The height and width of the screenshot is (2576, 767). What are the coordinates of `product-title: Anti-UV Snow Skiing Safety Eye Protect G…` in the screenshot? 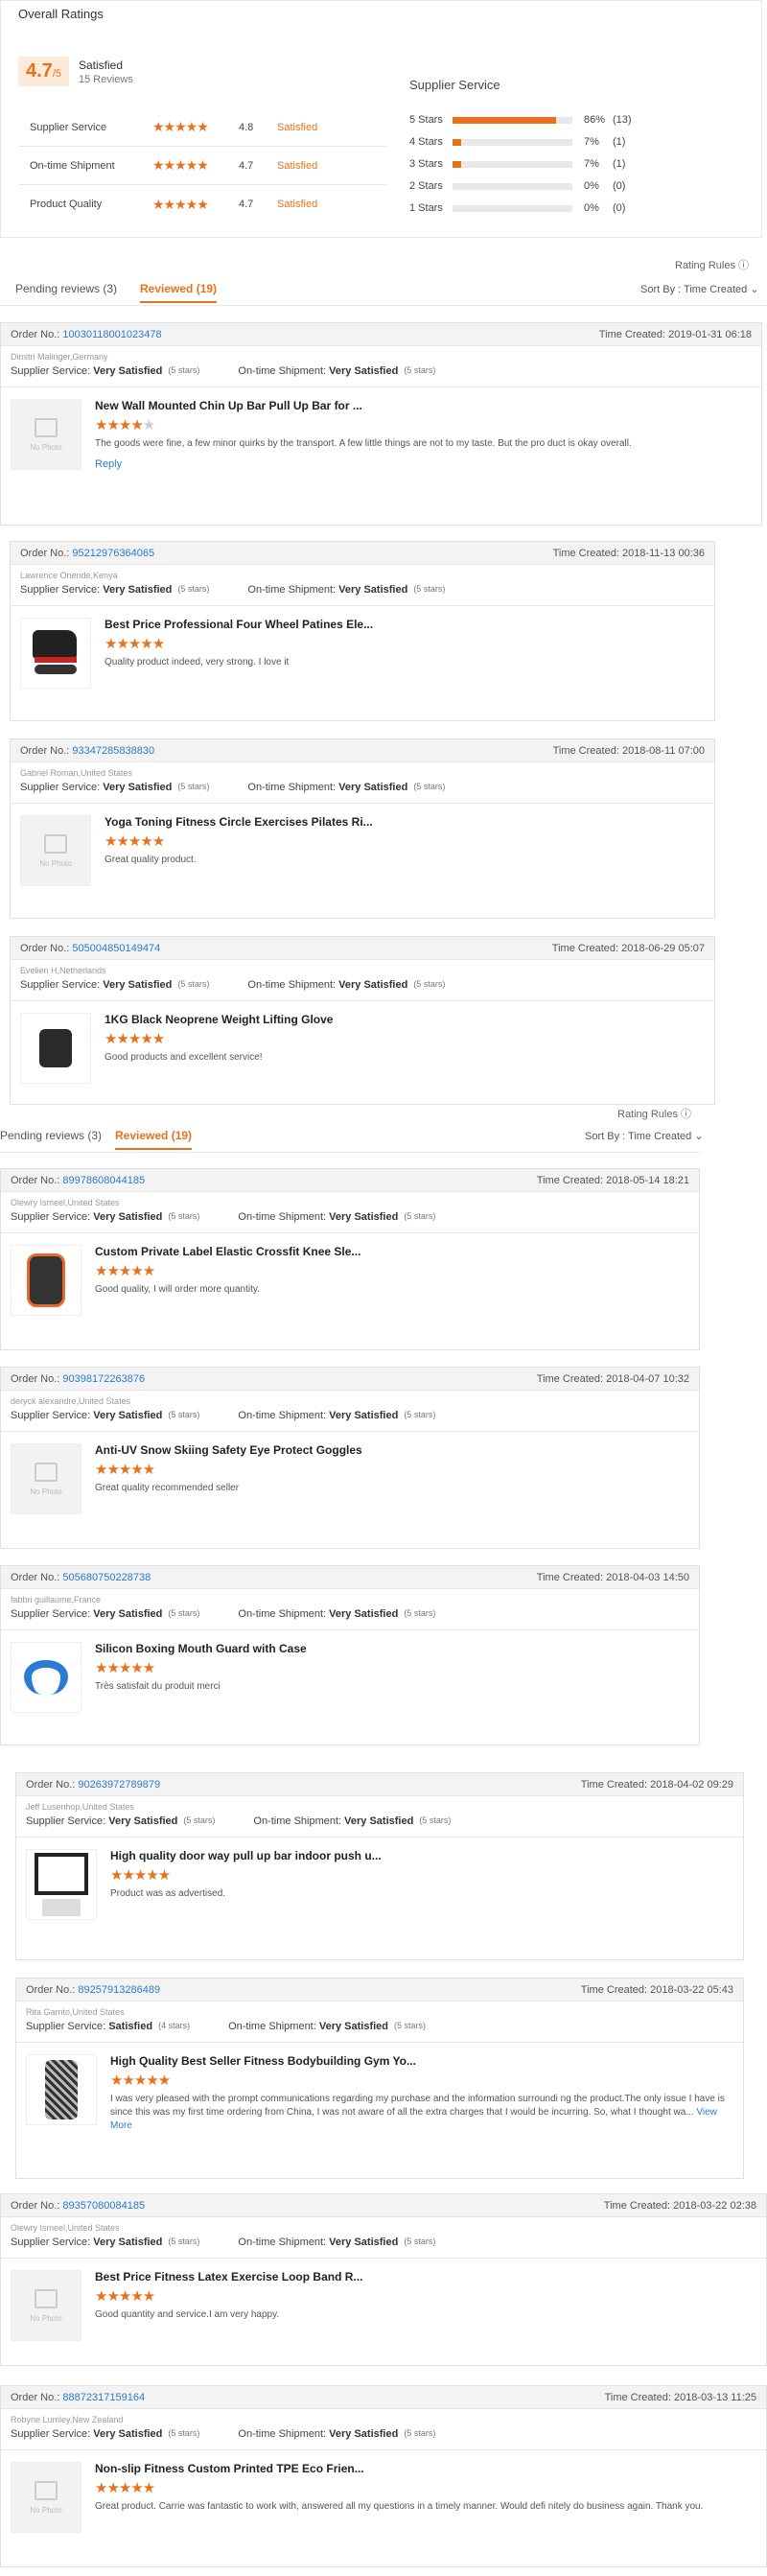 It's located at (392, 1450).